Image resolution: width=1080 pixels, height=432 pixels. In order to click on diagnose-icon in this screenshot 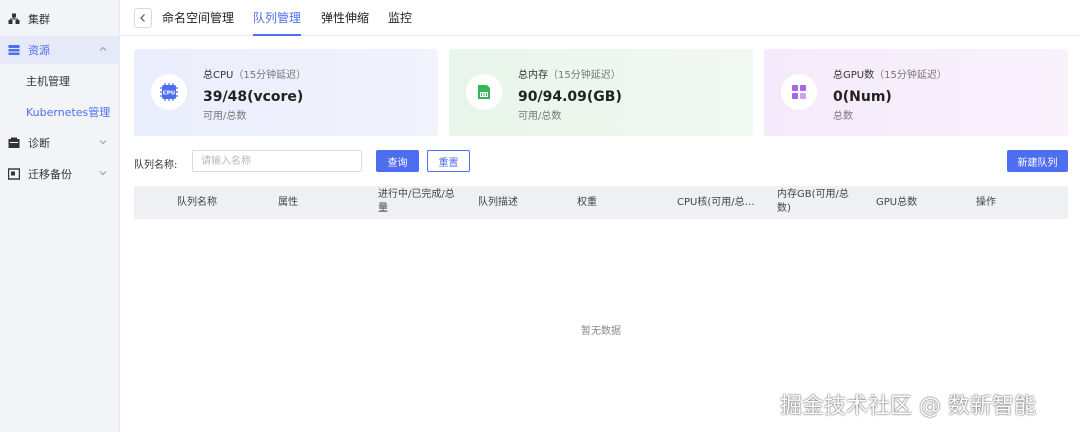, I will do `click(14, 143)`.